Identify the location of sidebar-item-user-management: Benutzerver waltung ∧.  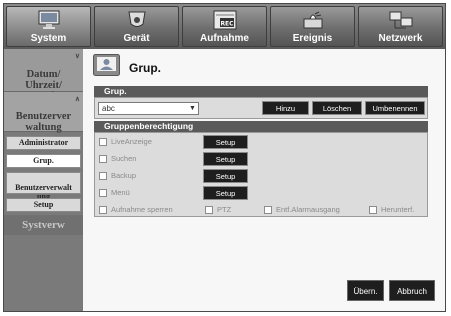
(43, 112).